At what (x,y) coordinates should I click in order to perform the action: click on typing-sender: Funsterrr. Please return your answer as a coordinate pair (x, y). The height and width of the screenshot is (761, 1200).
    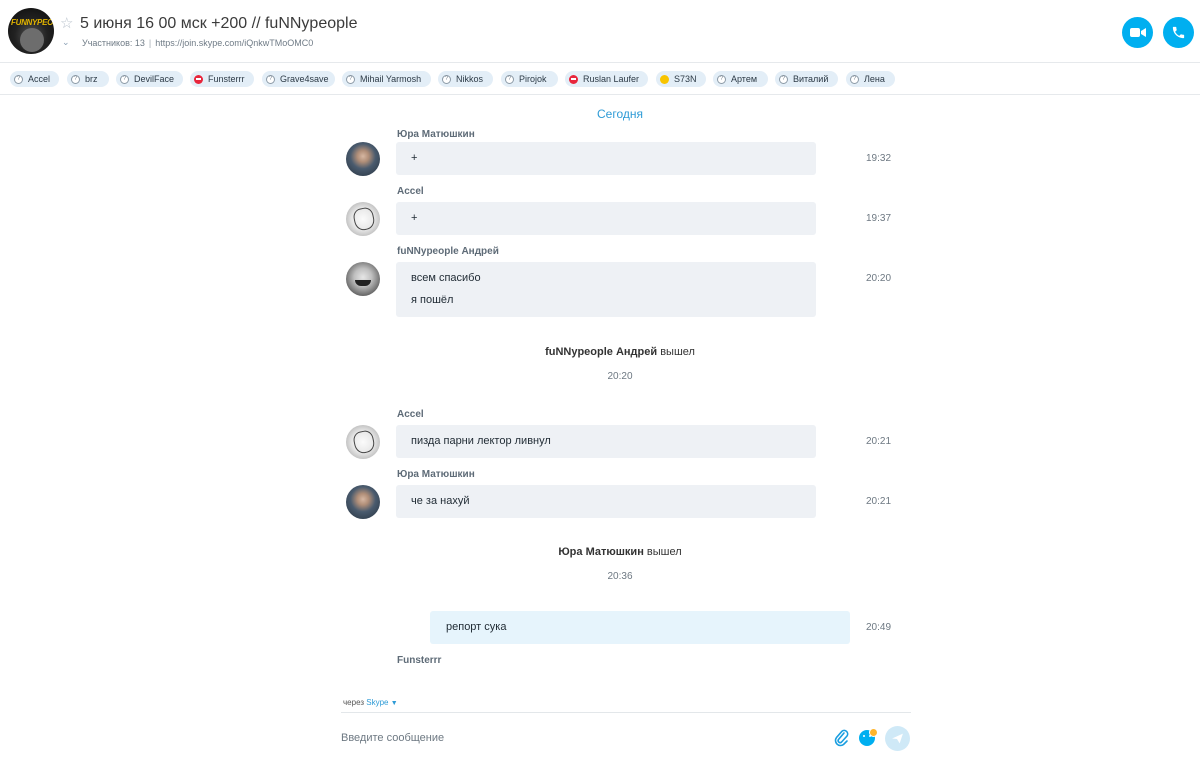
    Looking at the image, I should click on (419, 660).